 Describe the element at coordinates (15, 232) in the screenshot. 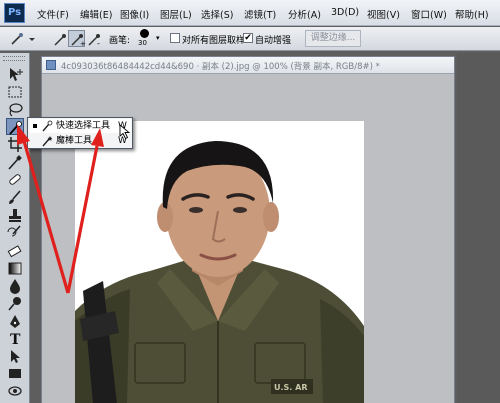

I see `history-brush-tool` at that location.